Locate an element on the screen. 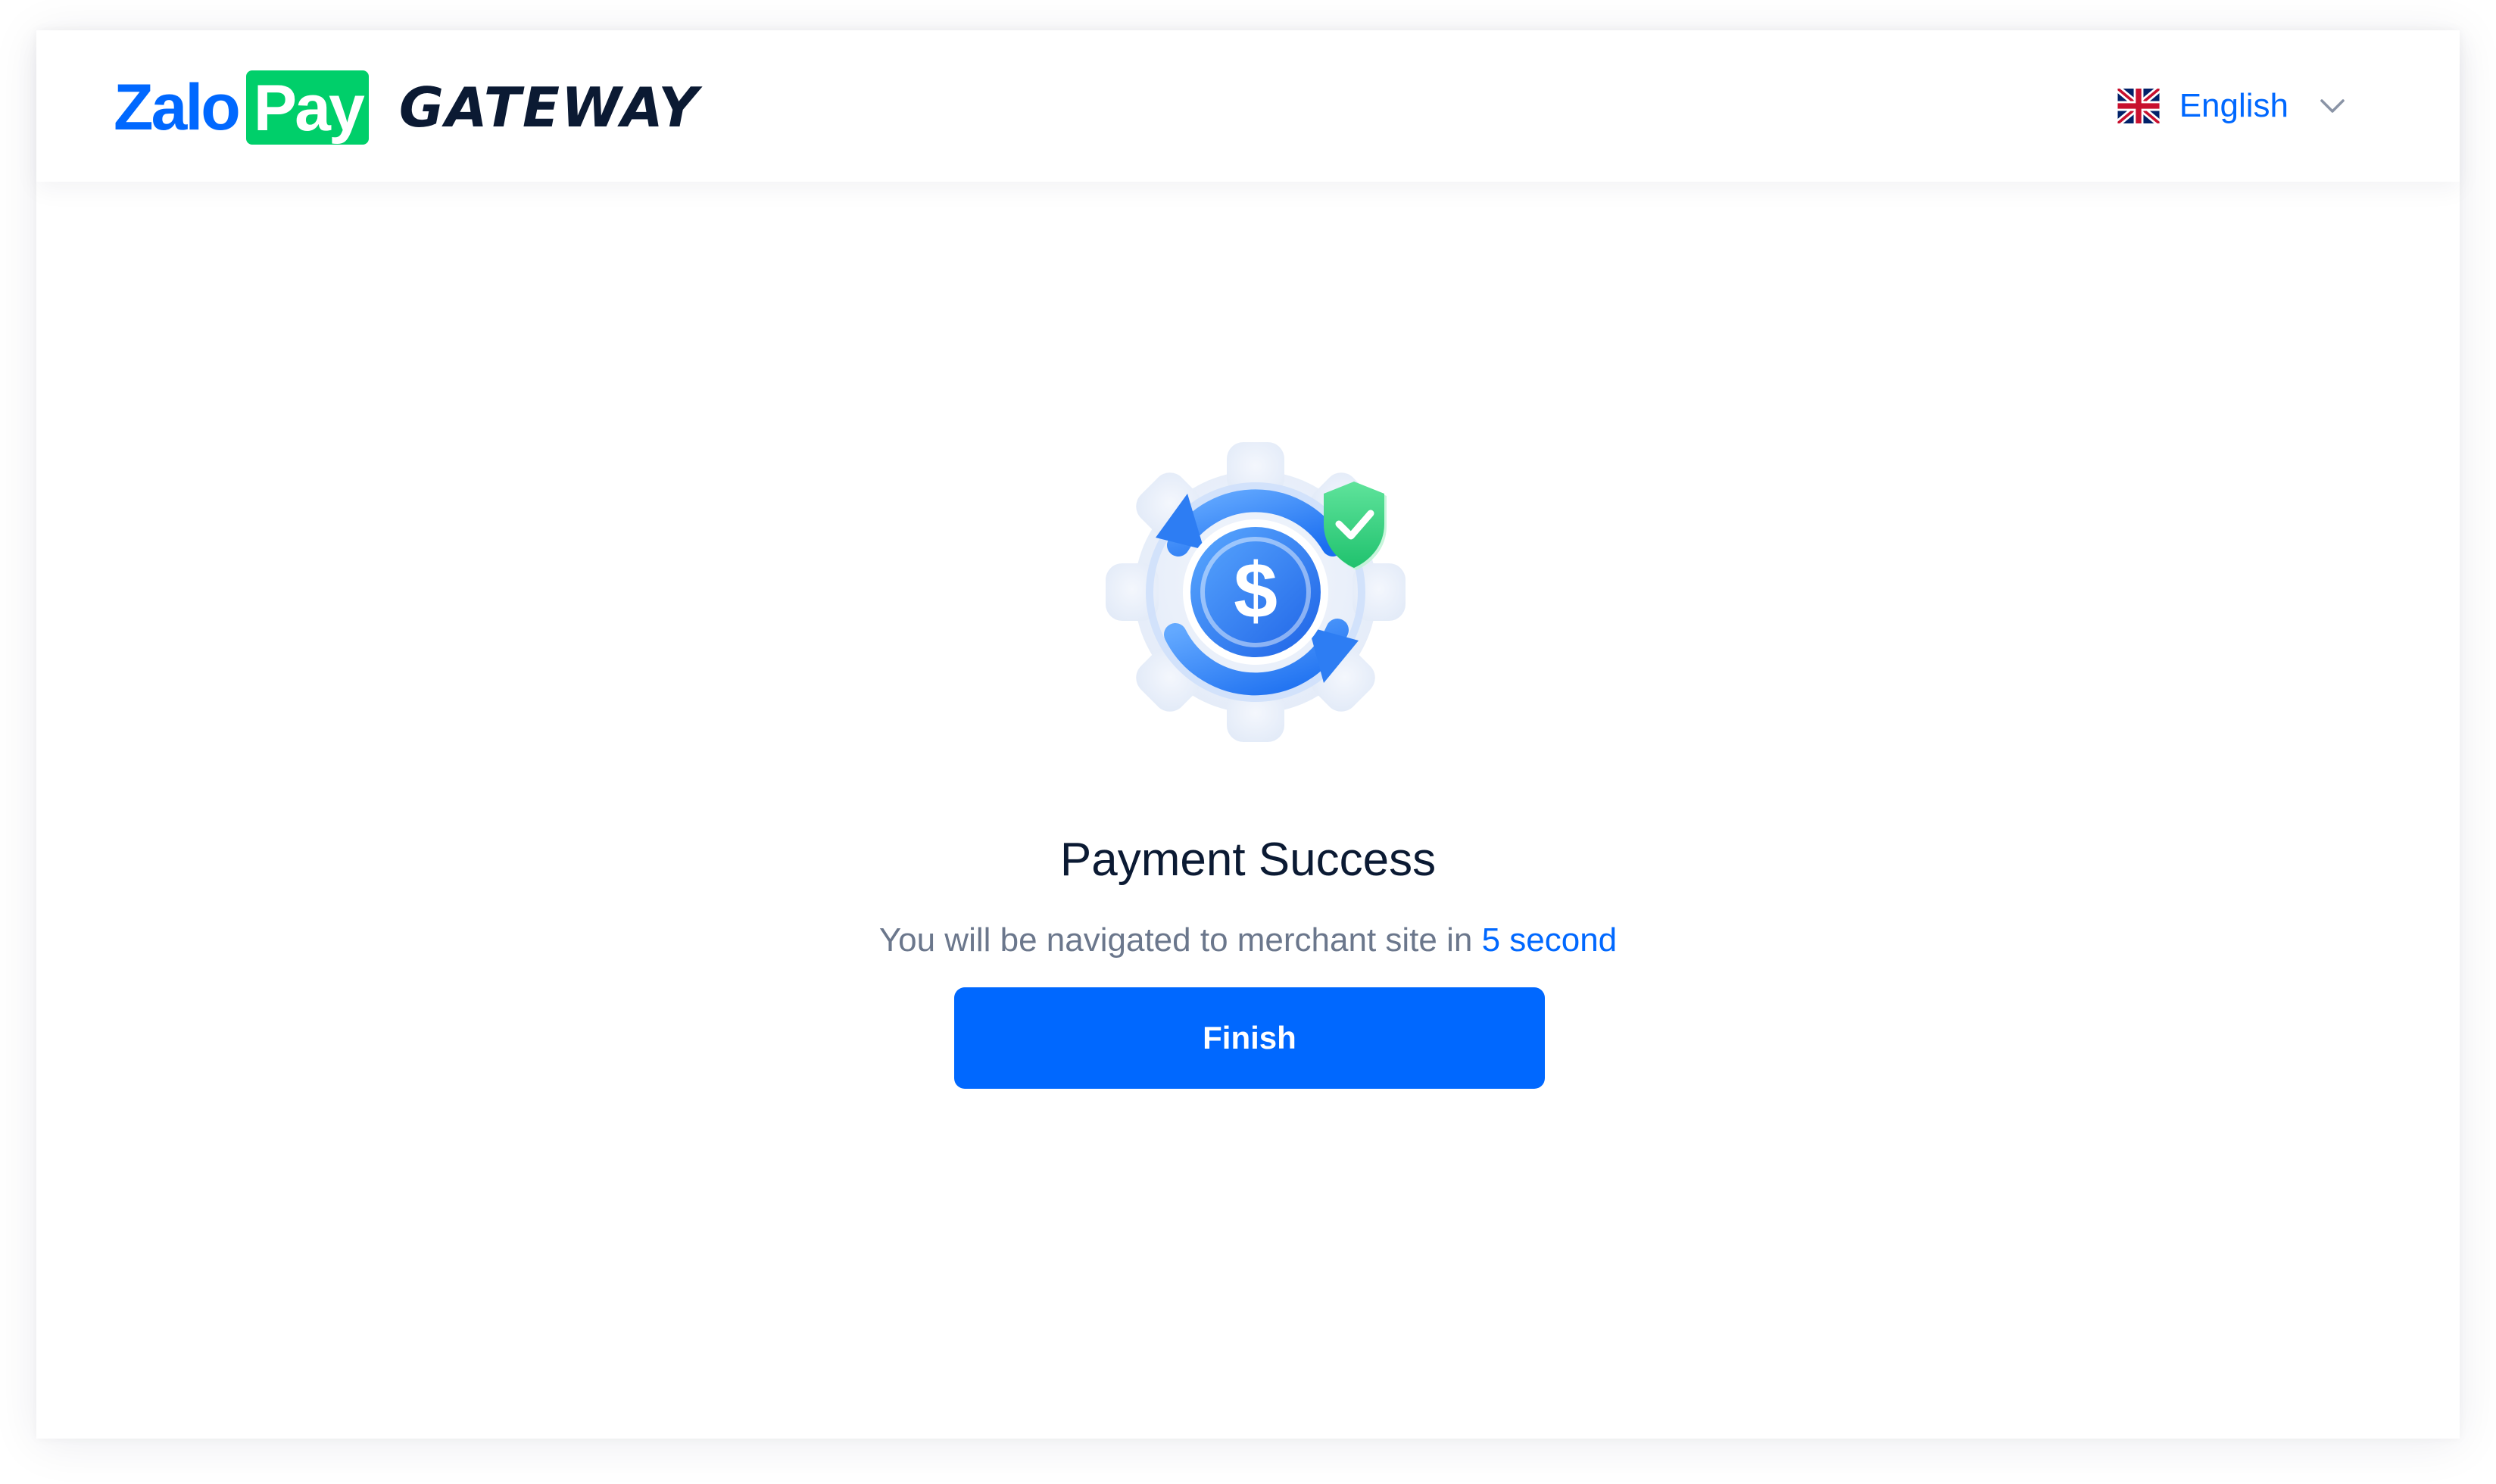  finish-button: Finish is located at coordinates (1249, 1038).